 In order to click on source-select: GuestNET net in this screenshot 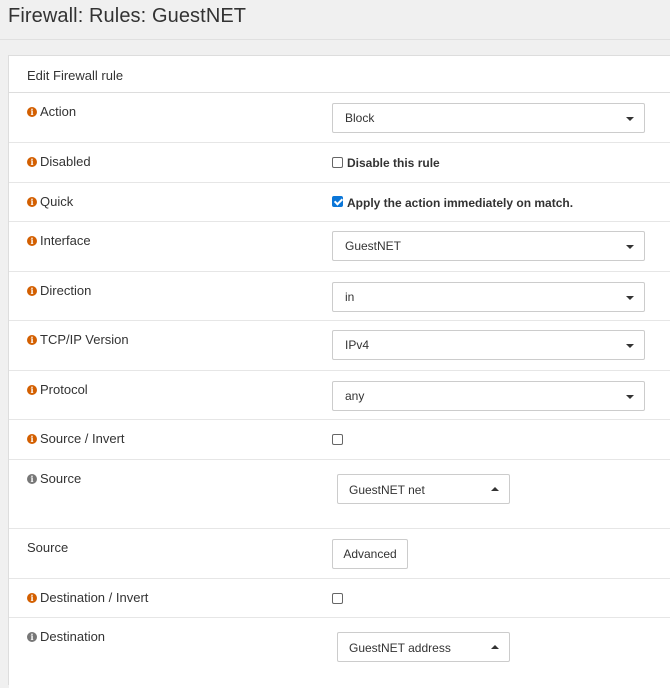, I will do `click(423, 489)`.